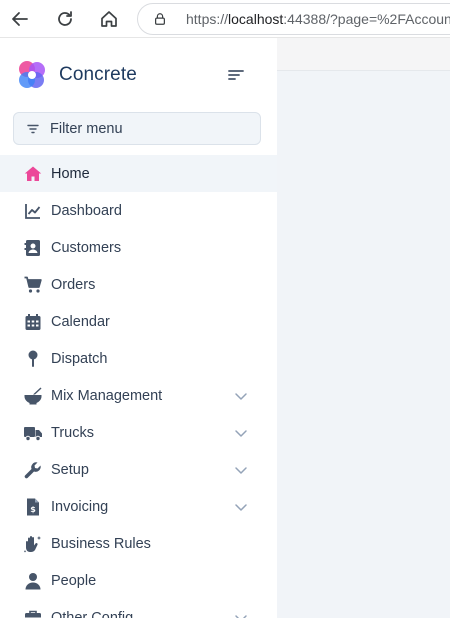 This screenshot has width=450, height=618. Describe the element at coordinates (107, 395) in the screenshot. I see `sidebar-item-label: Mix Management` at that location.